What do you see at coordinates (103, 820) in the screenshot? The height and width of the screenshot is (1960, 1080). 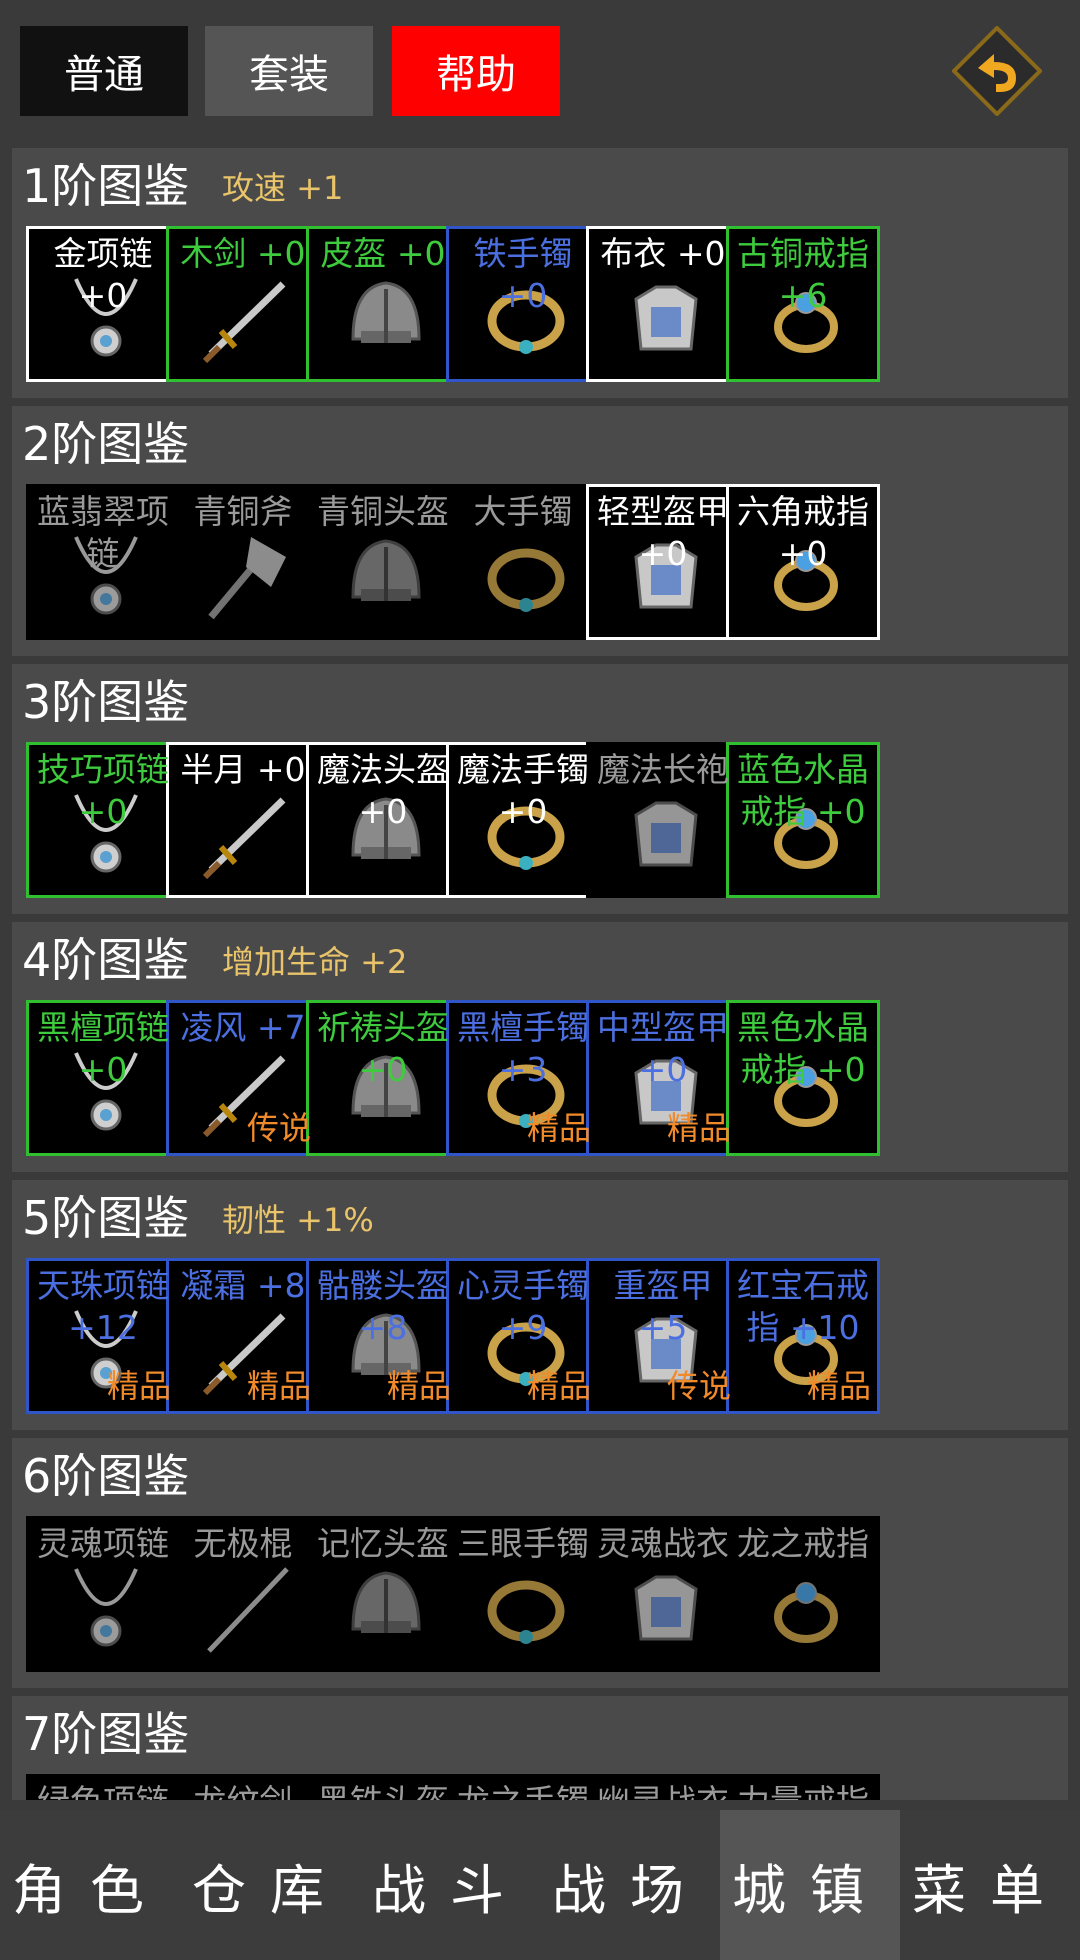 I see `item-cell: 技巧项链 +0` at bounding box center [103, 820].